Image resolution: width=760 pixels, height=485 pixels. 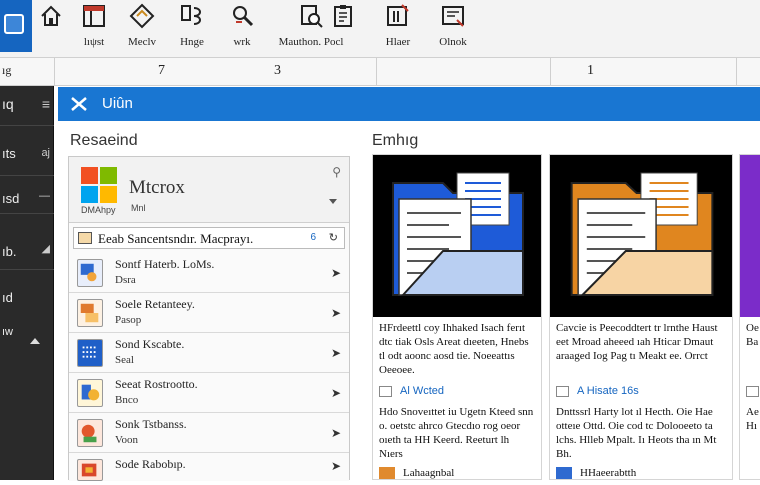 What do you see at coordinates (124, 360) in the screenshot?
I see `list-item-subtitle: Seal` at bounding box center [124, 360].